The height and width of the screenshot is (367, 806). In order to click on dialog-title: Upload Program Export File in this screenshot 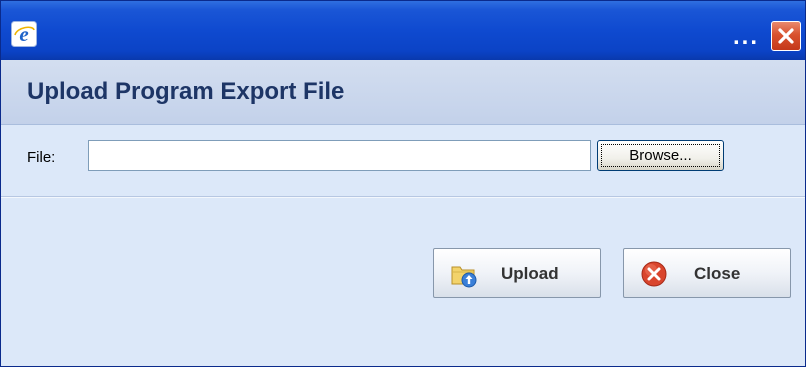, I will do `click(186, 91)`.